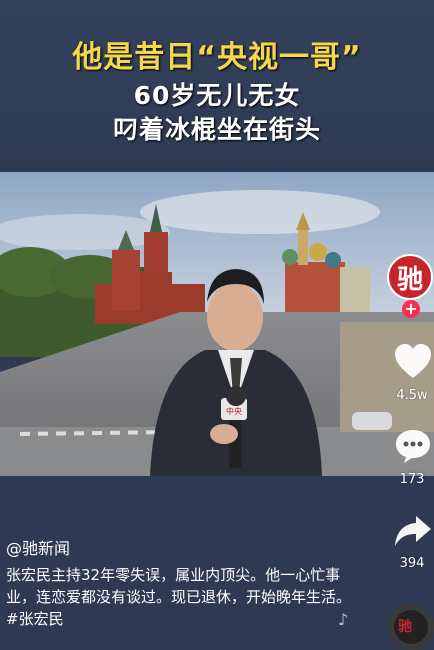  I want to click on avatar-char: 驰, so click(409, 279).